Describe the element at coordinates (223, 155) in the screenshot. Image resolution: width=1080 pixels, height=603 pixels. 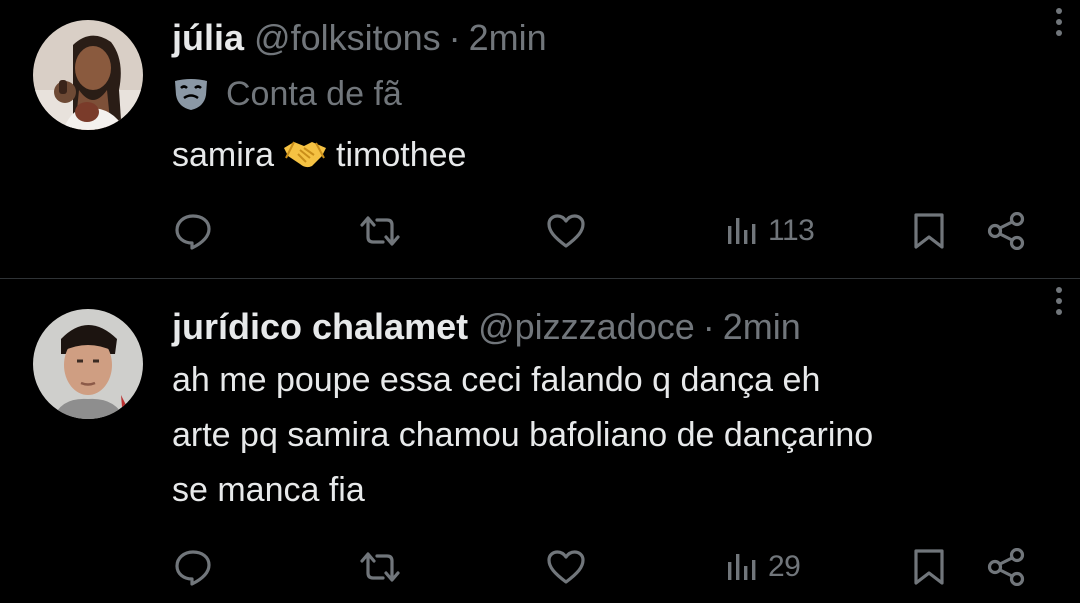
I see `tweet-text-part: samira` at that location.